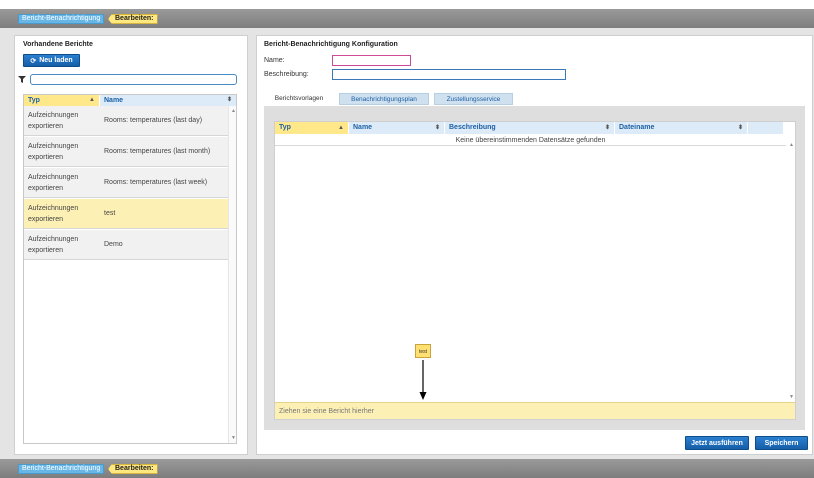 The height and width of the screenshot is (478, 814). What do you see at coordinates (535, 410) in the screenshot?
I see `drop-zone: Ziehen sie eine Bericht hierher` at bounding box center [535, 410].